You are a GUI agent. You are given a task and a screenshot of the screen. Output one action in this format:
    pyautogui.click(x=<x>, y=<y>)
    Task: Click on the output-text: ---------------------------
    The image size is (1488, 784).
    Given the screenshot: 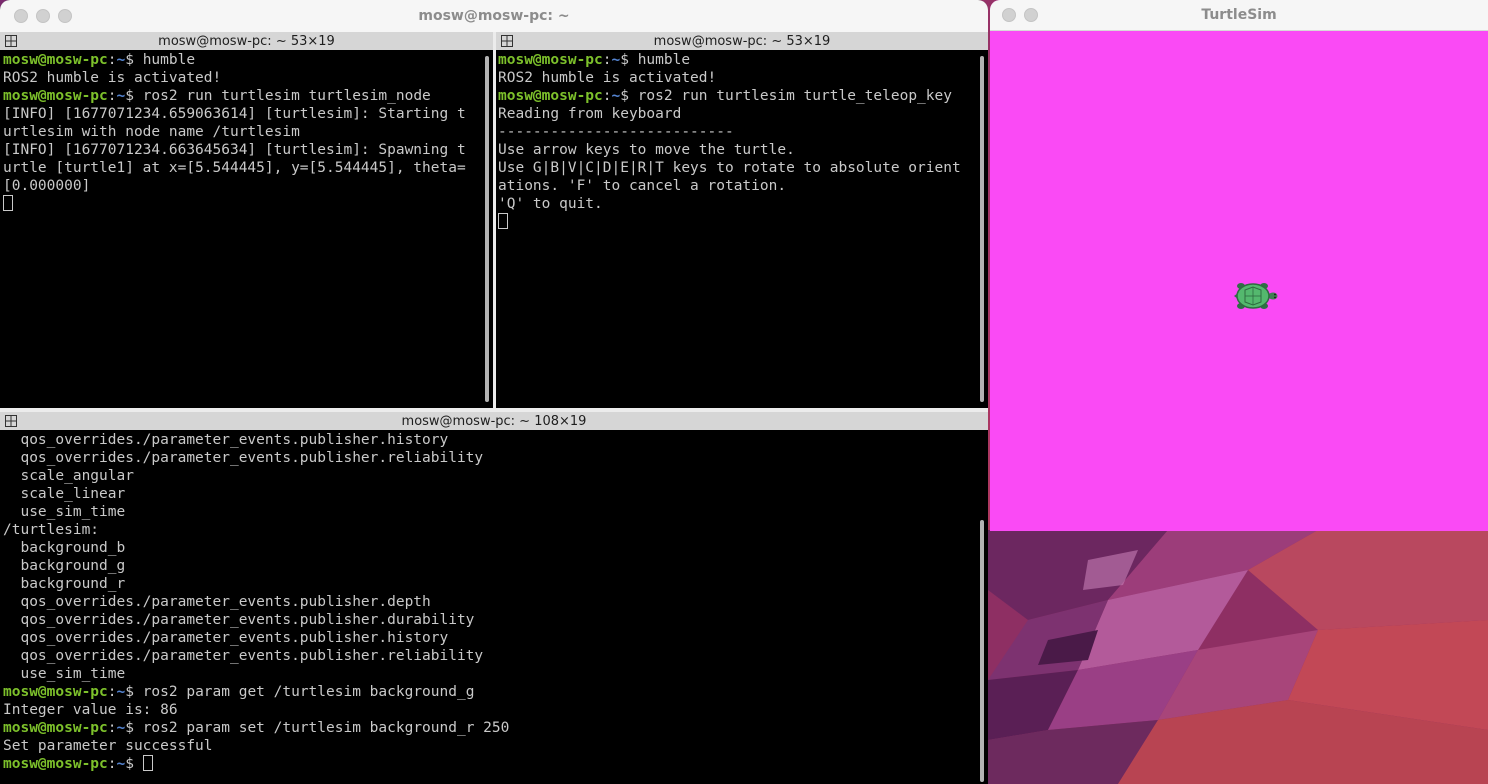 What is the action you would take?
    pyautogui.click(x=616, y=132)
    